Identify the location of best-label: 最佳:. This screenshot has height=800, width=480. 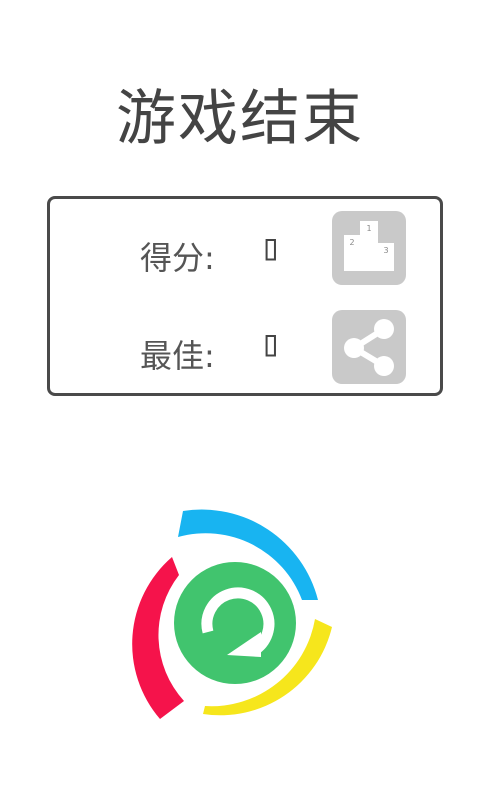
(177, 356).